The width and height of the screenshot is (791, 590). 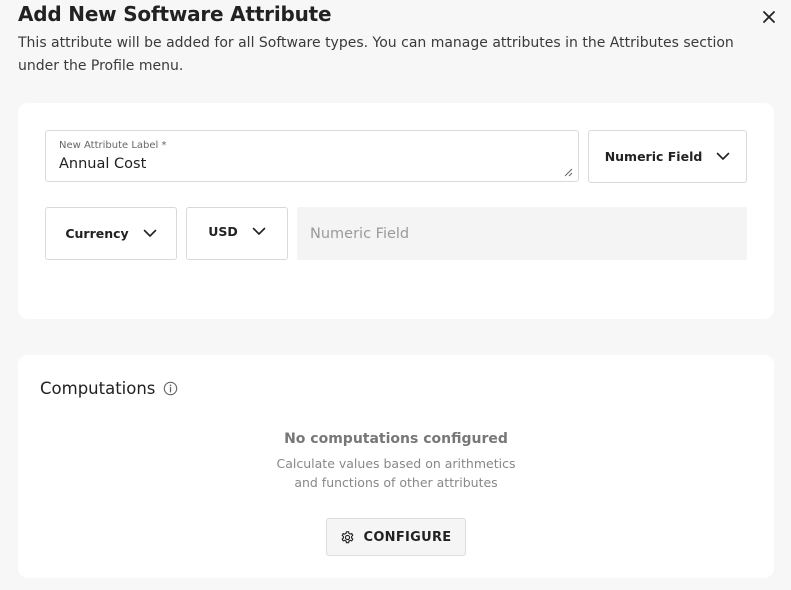 What do you see at coordinates (396, 482) in the screenshot?
I see `empty-state-line-2: and functions of other attributes` at bounding box center [396, 482].